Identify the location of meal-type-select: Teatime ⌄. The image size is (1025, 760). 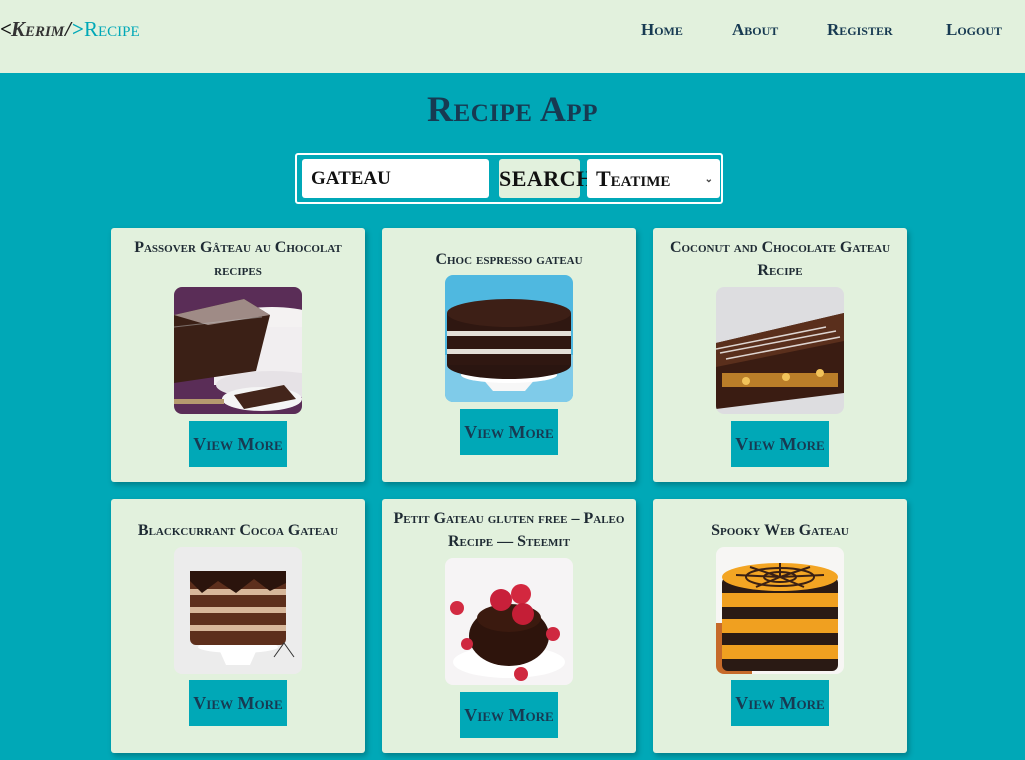
(653, 178).